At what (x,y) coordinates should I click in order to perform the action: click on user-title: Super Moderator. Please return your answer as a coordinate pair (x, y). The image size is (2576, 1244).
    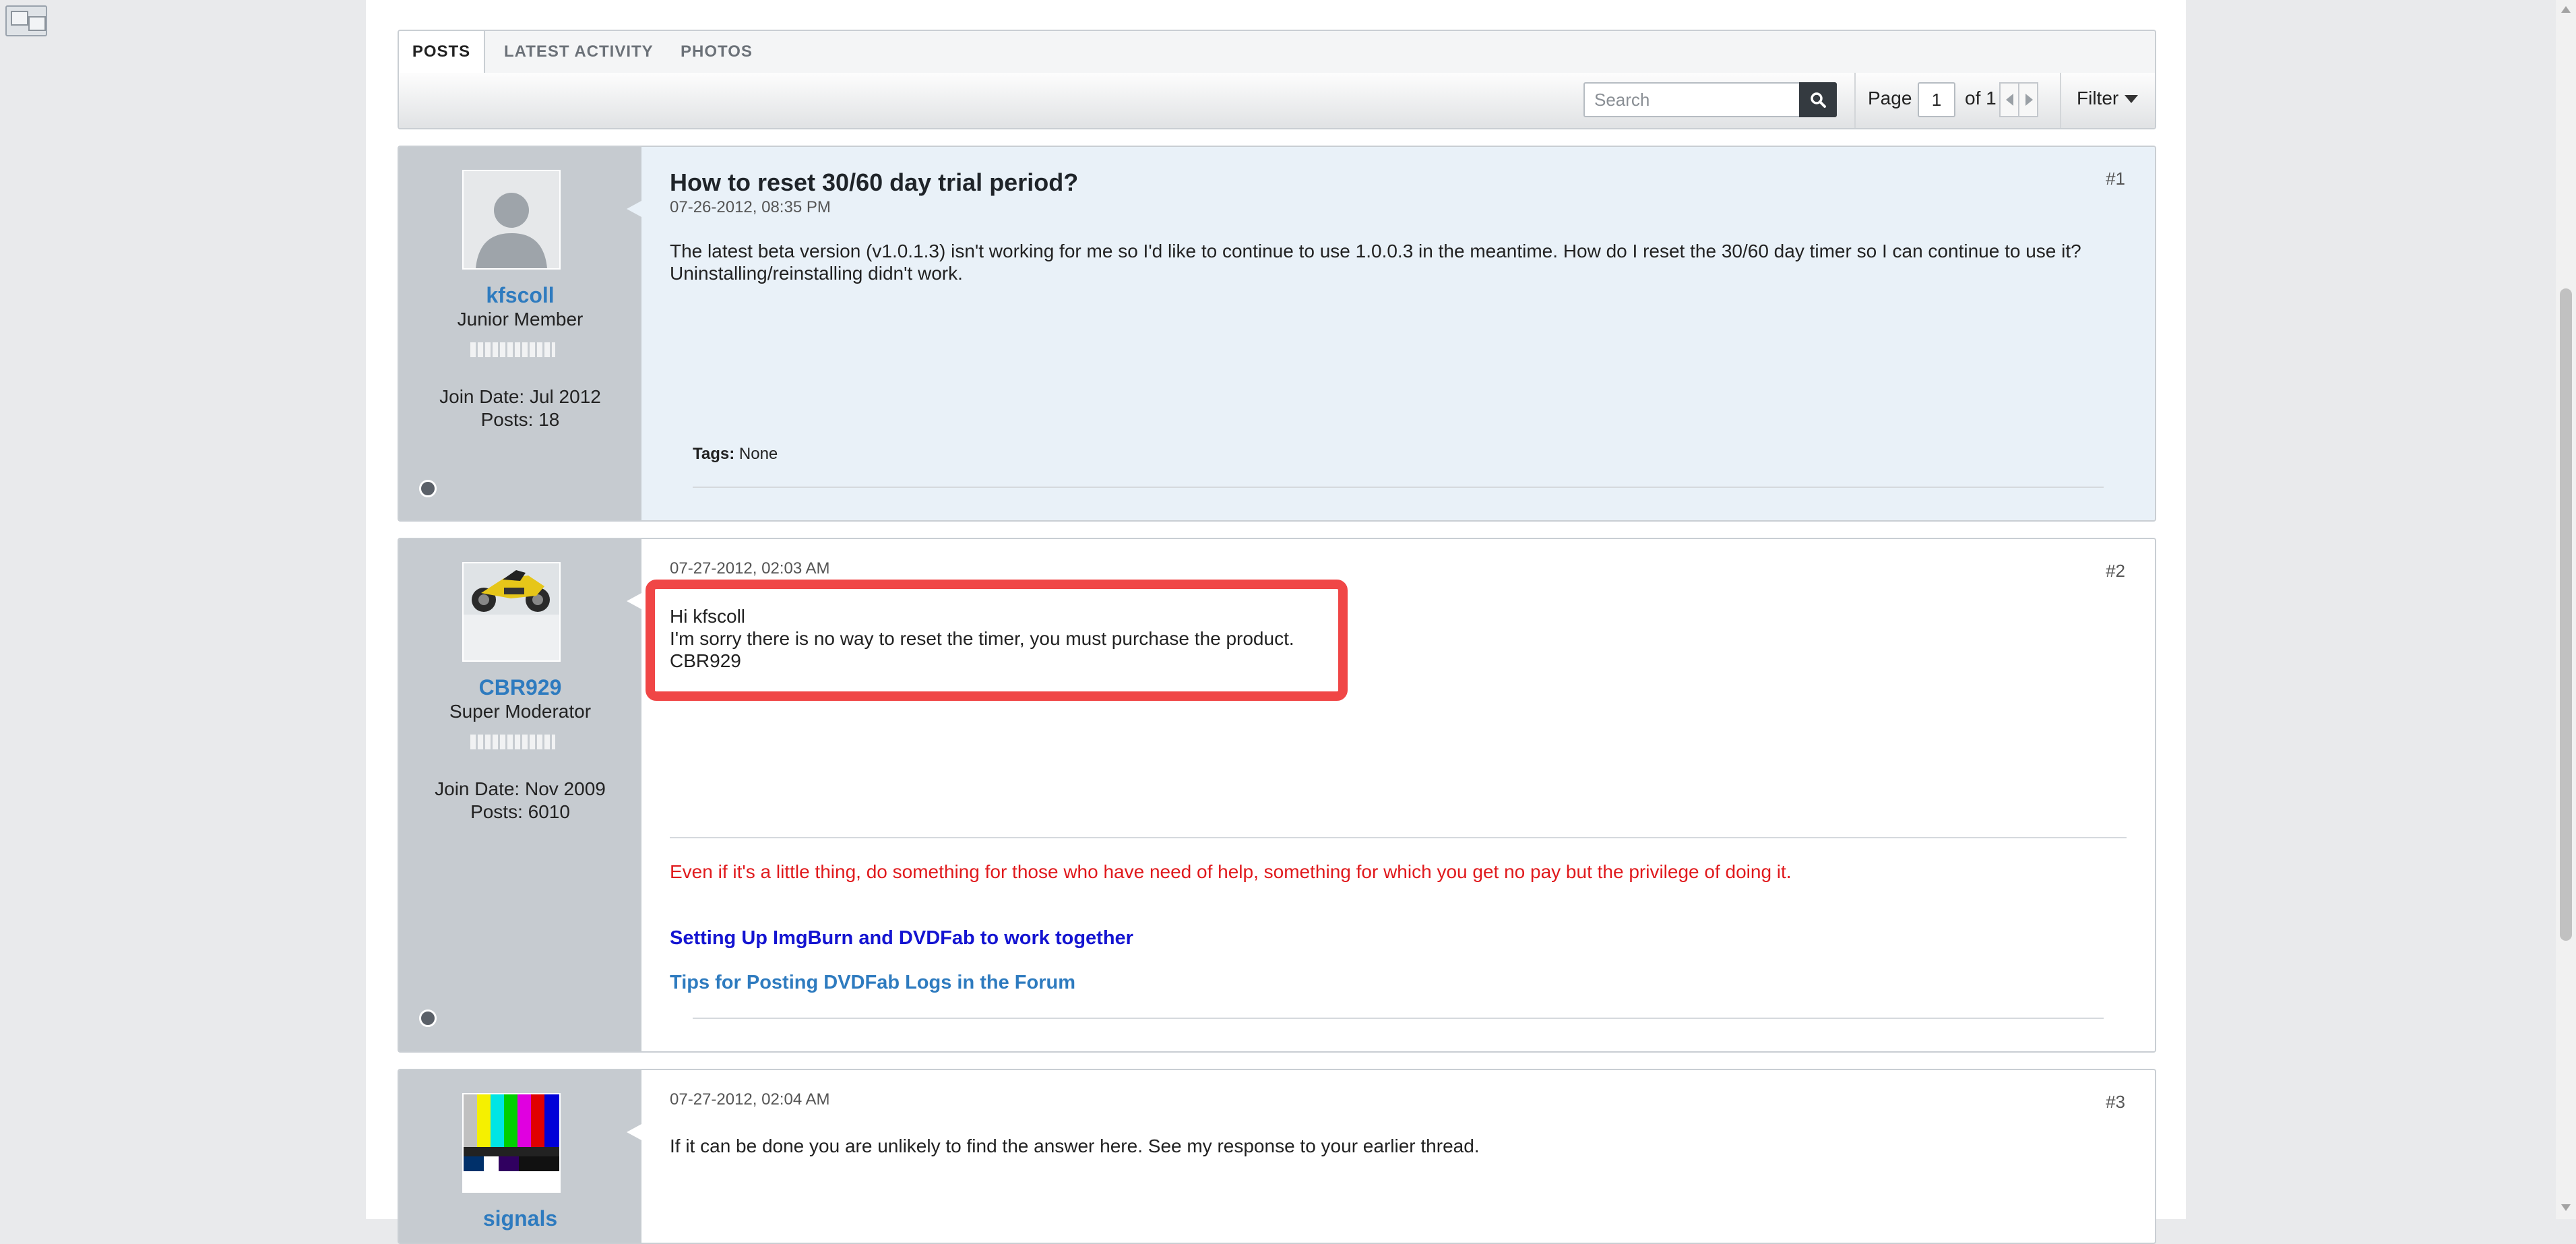
    Looking at the image, I should click on (520, 711).